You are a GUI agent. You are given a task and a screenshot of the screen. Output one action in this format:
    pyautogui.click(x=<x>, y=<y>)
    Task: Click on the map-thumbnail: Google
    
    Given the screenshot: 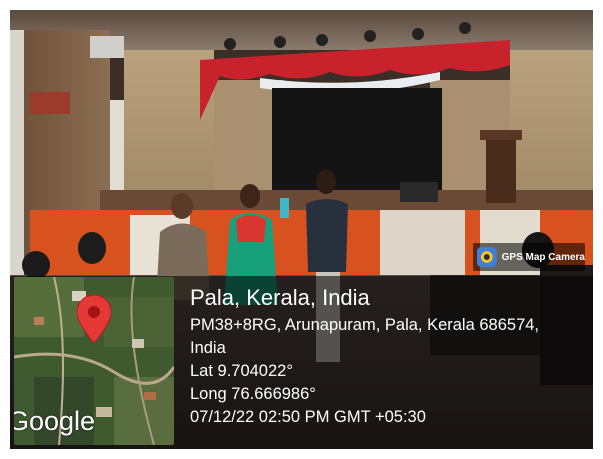 What is the action you would take?
    pyautogui.click(x=94, y=361)
    